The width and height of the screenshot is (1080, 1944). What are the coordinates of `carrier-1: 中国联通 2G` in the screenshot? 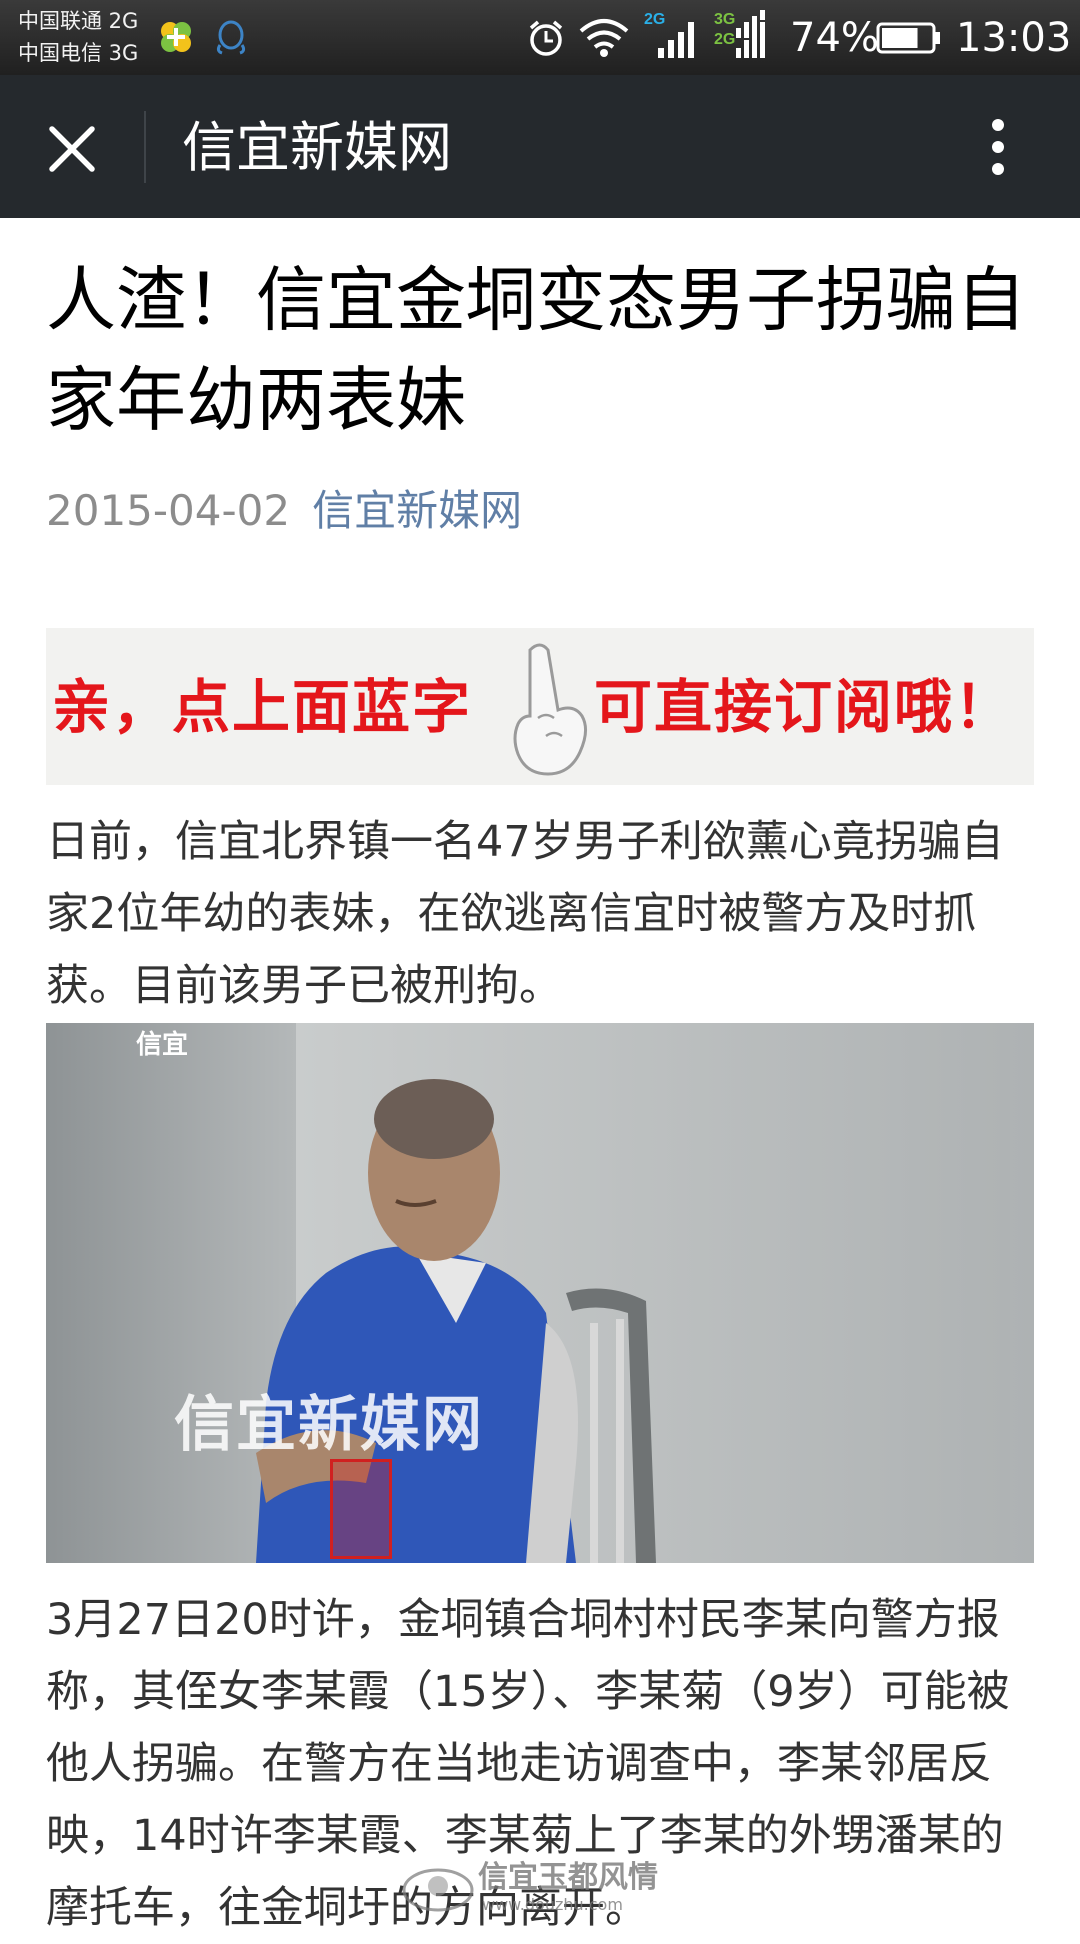 It's located at (78, 21).